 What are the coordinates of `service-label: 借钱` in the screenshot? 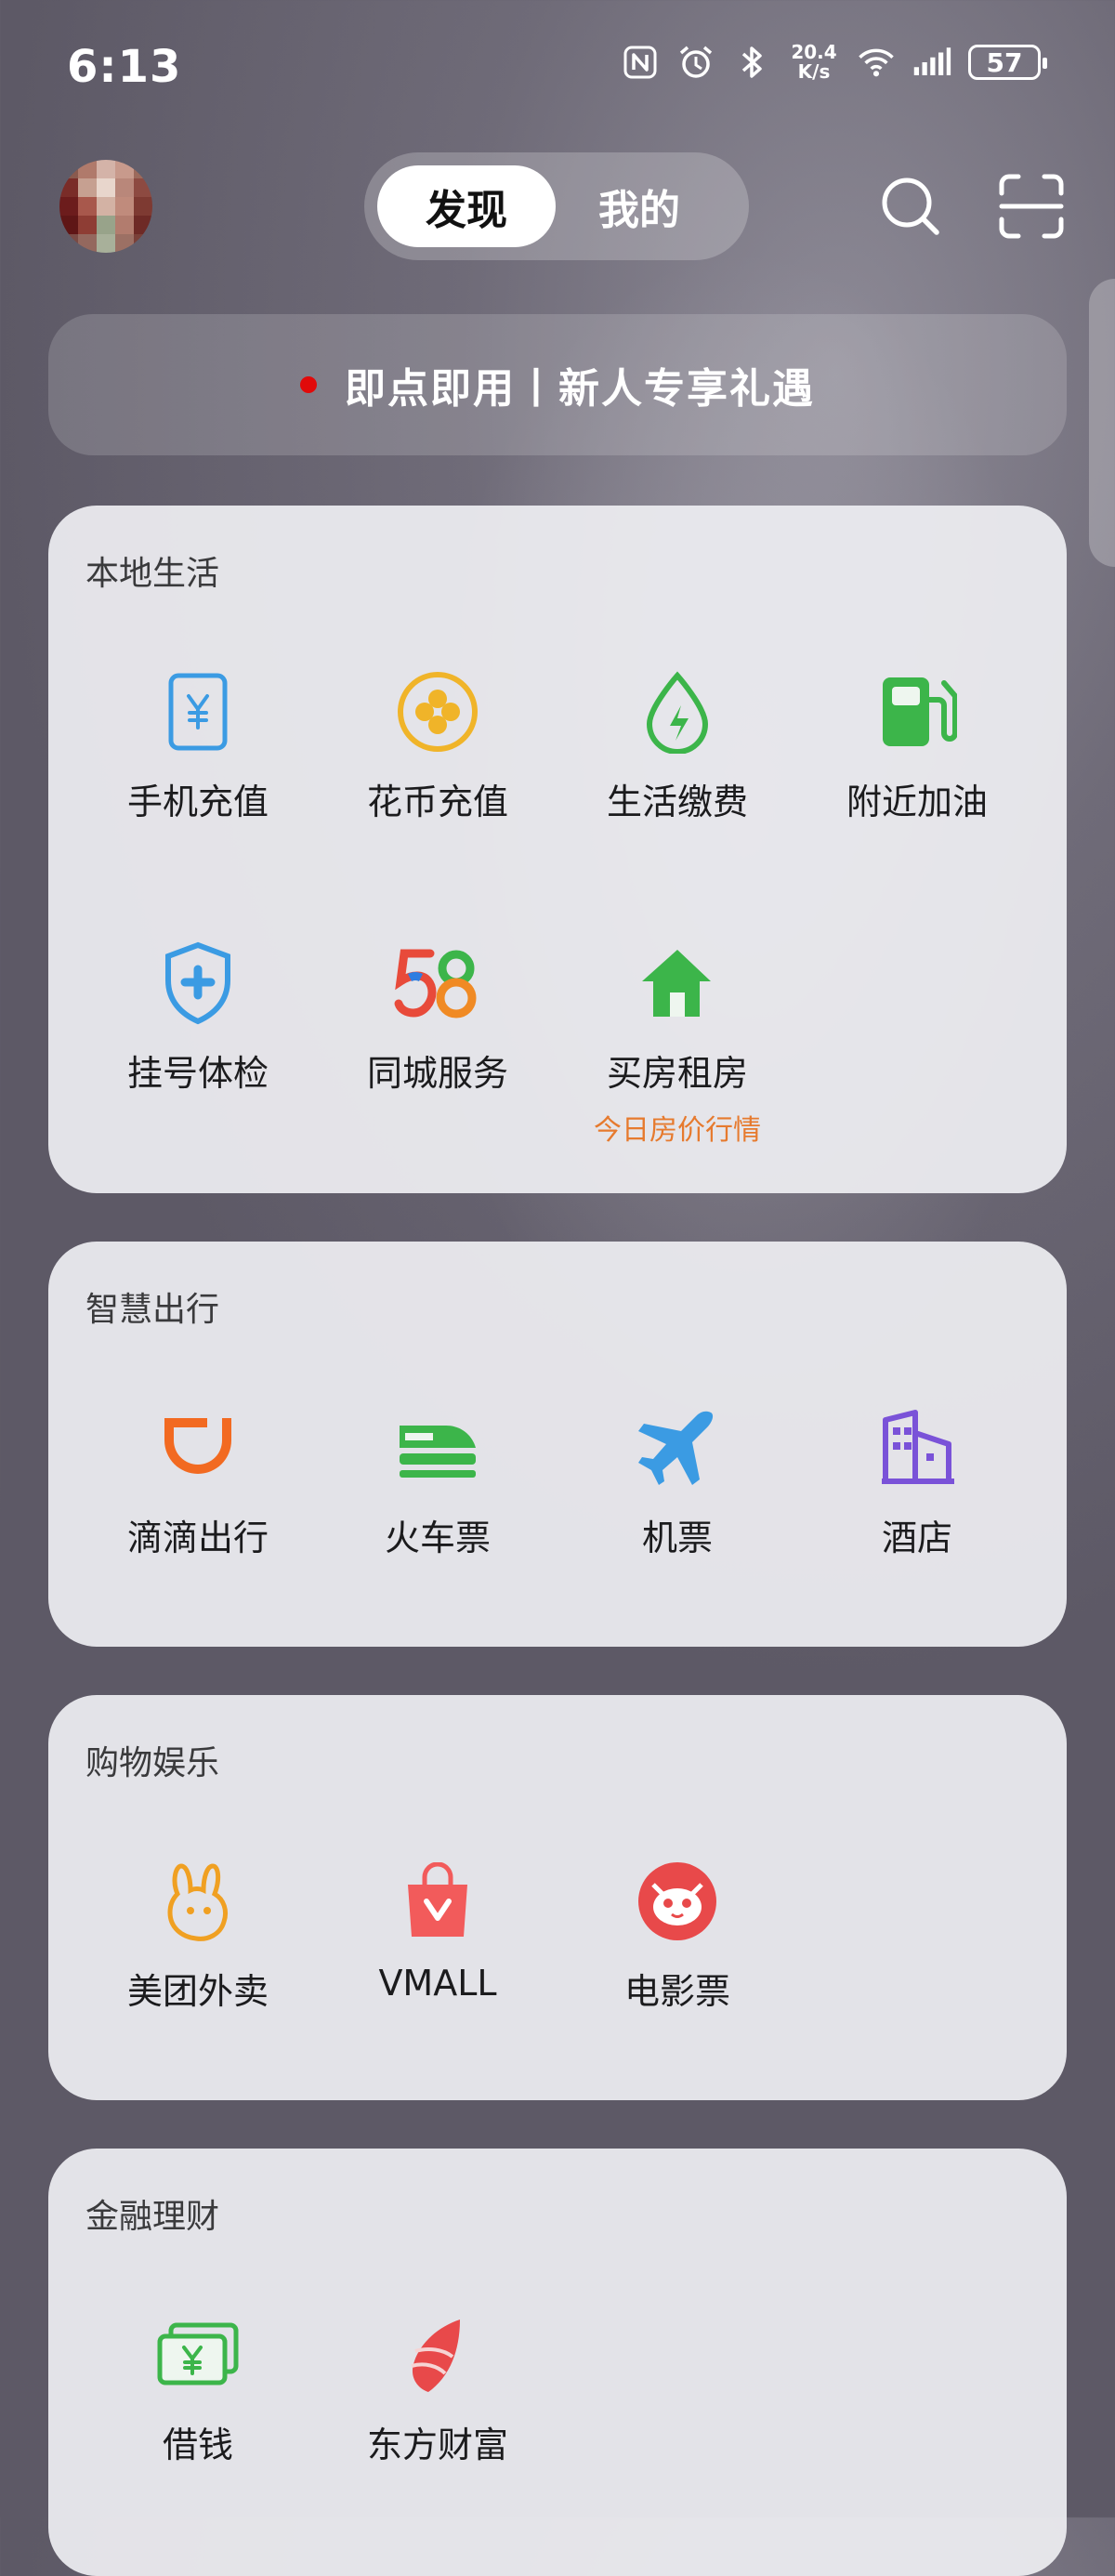 It's located at (197, 2445).